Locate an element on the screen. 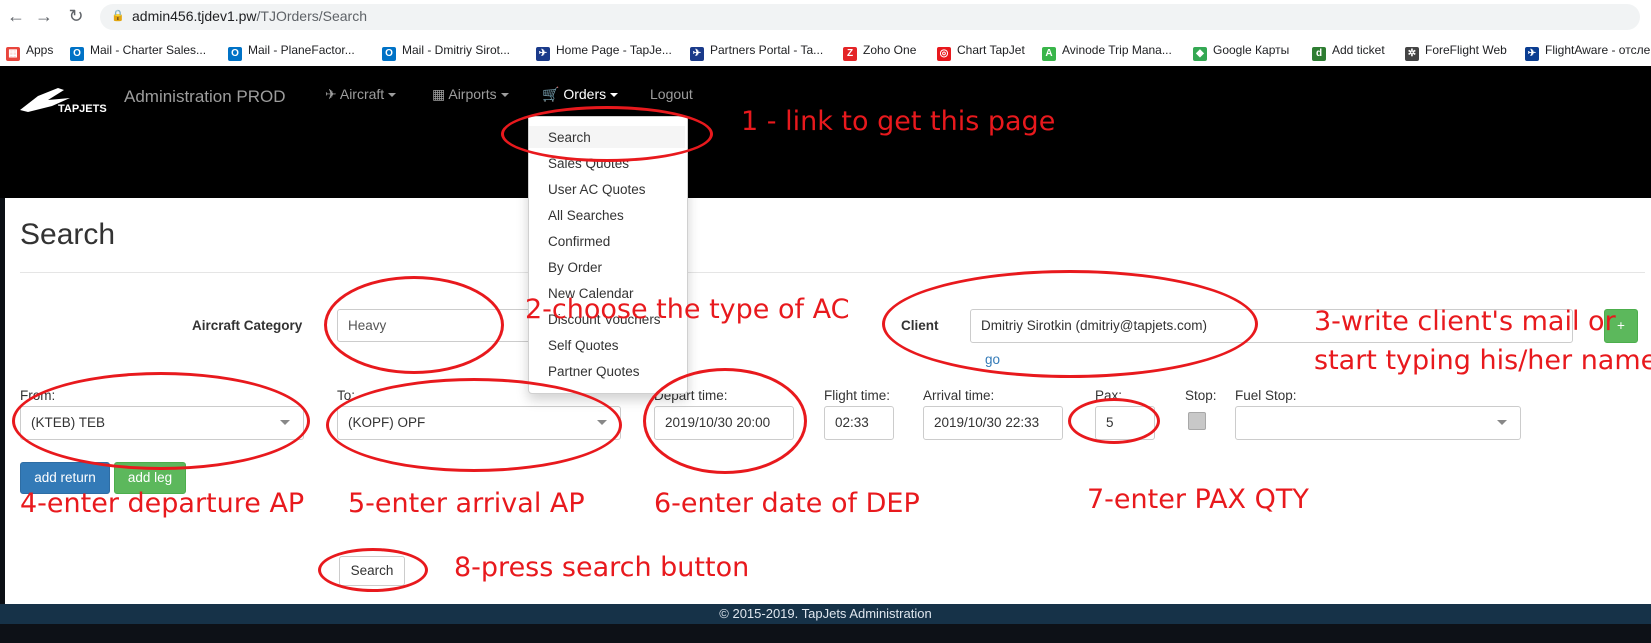  menu-item-user-ac-quotes: User AC Quotes is located at coordinates (597, 189).